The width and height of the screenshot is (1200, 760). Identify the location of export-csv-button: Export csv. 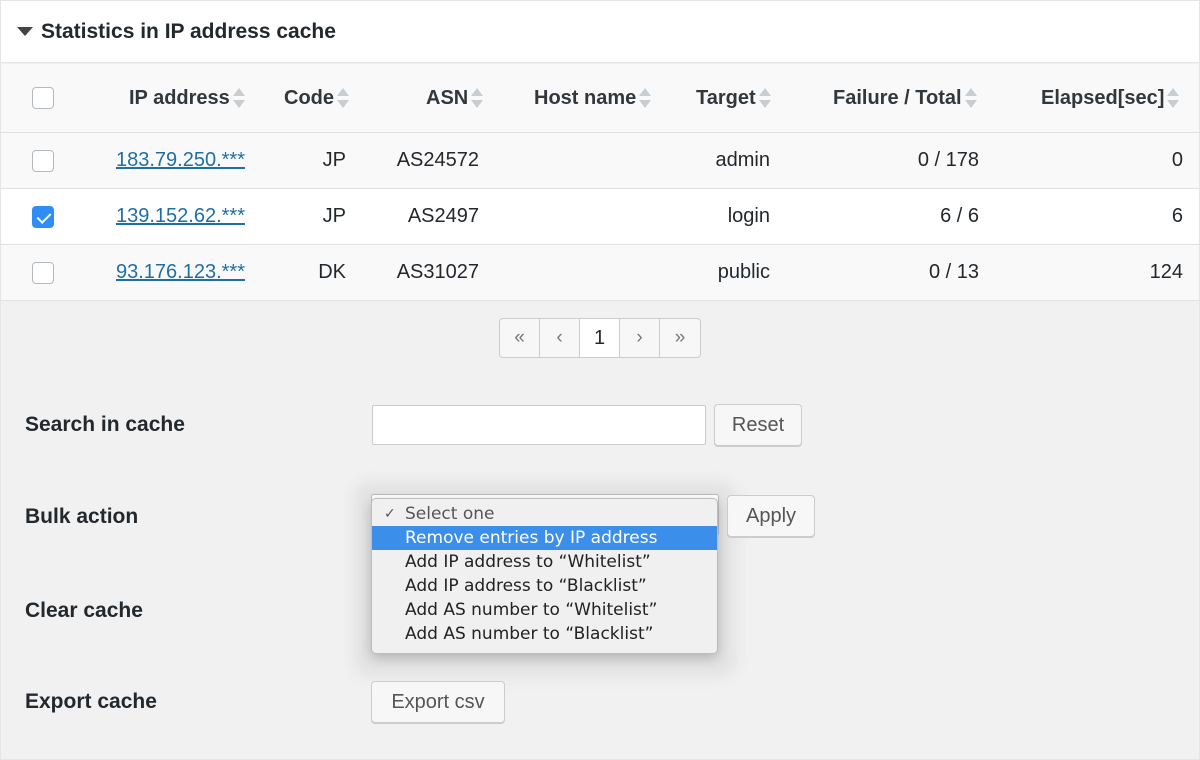
(438, 702).